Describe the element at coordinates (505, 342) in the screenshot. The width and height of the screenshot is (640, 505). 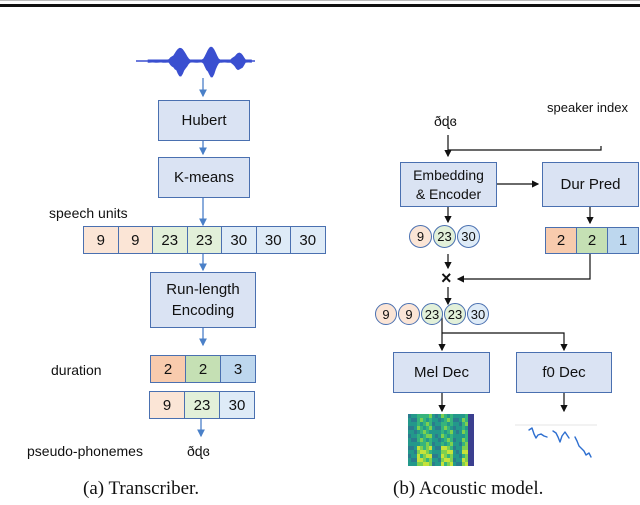
I see `arrow-expanded-to-f0dec` at that location.